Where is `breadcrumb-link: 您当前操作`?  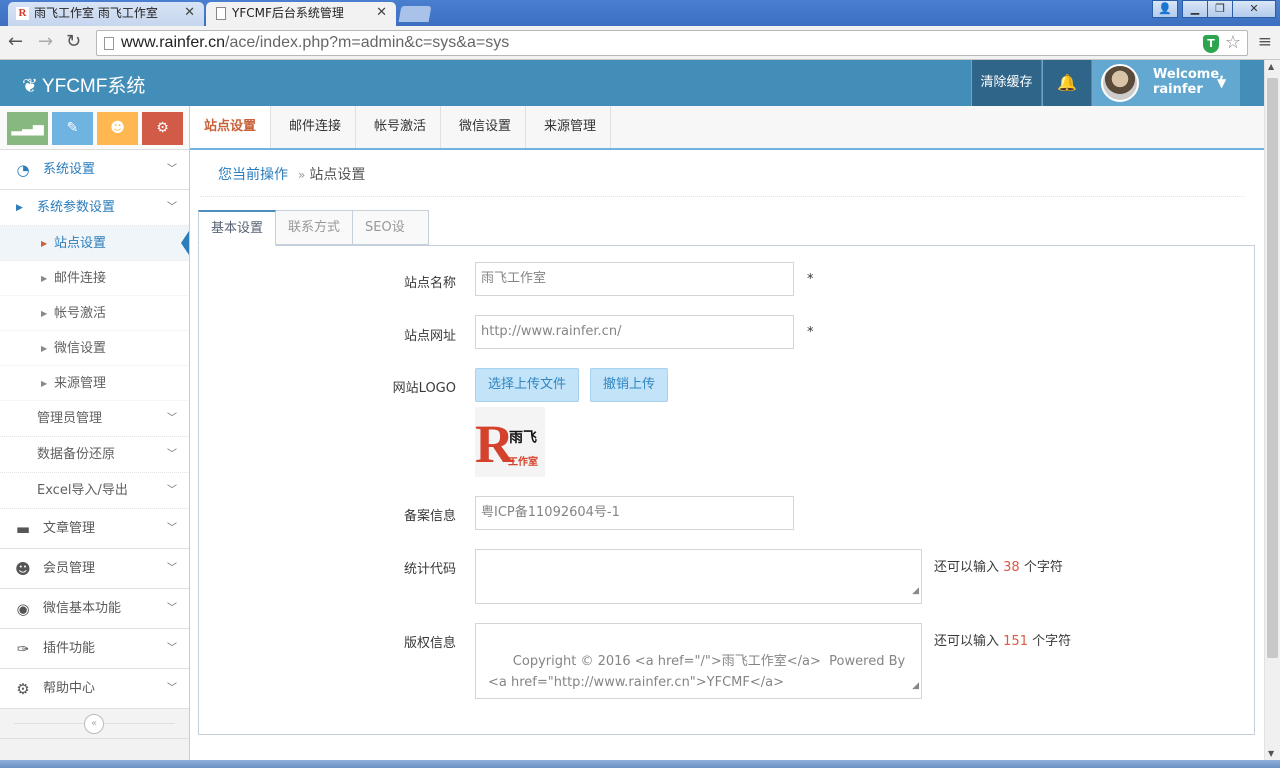 breadcrumb-link: 您当前操作 is located at coordinates (253, 175).